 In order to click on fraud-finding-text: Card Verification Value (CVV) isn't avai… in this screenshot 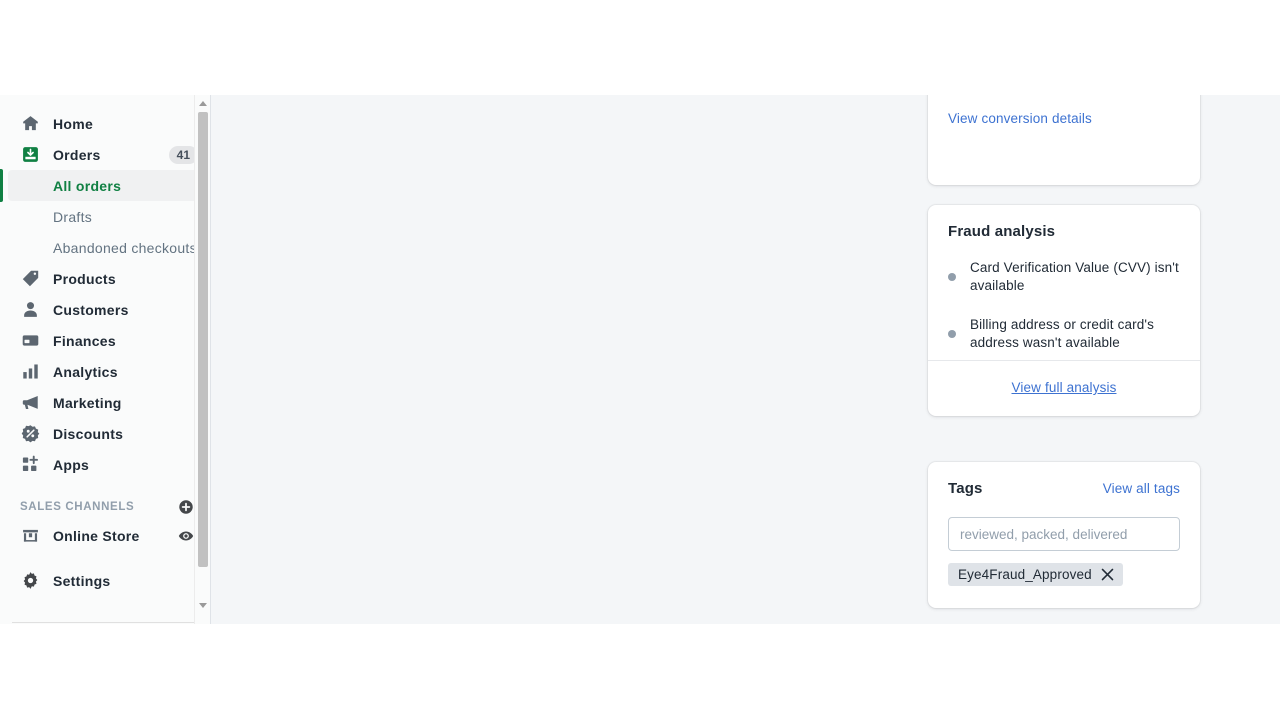, I will do `click(1074, 276)`.